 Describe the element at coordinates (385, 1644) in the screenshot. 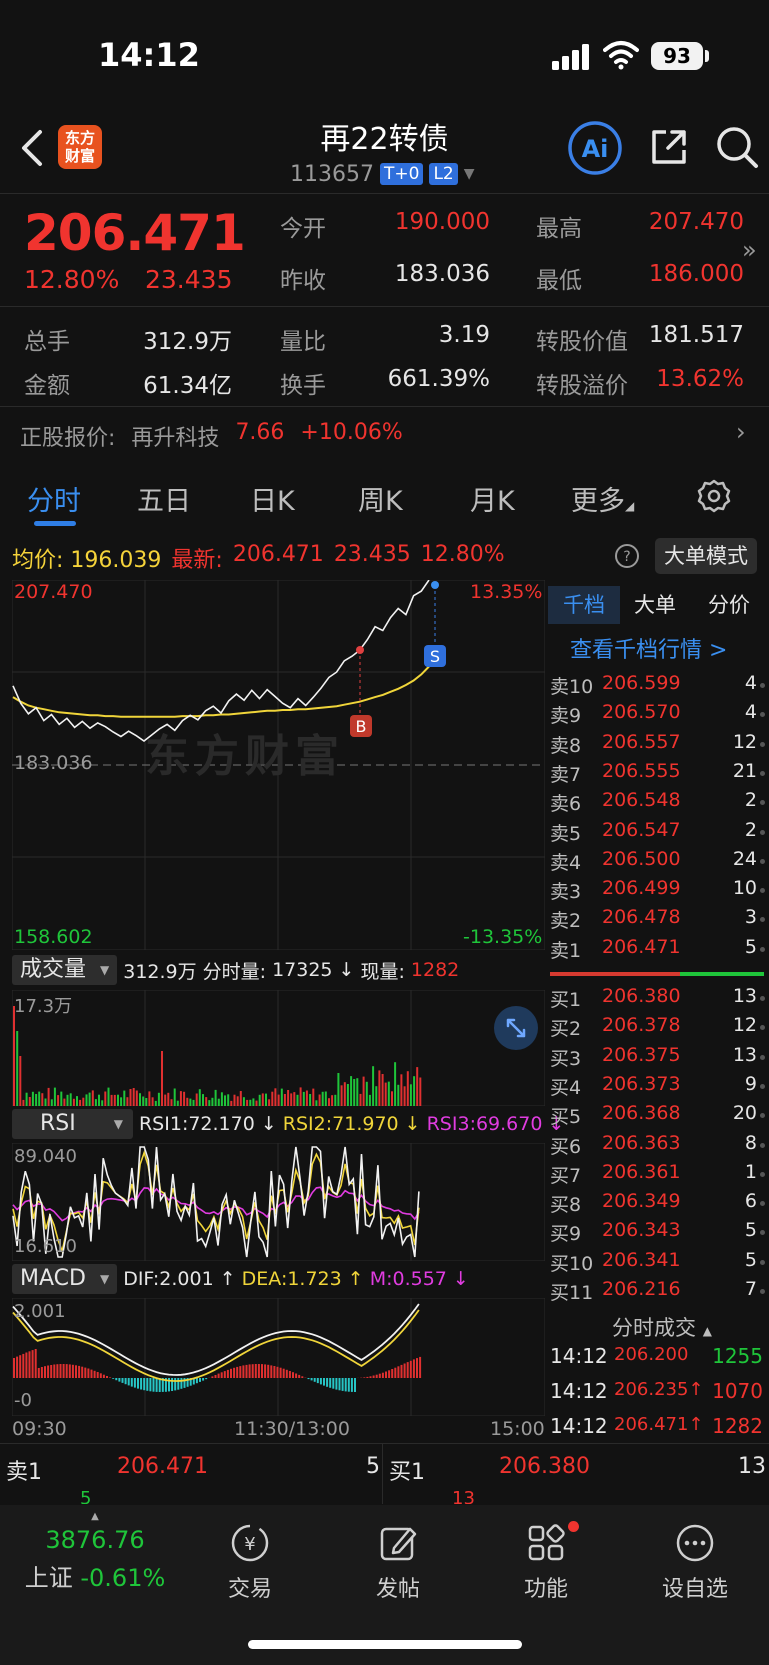

I see `home-indicator` at that location.